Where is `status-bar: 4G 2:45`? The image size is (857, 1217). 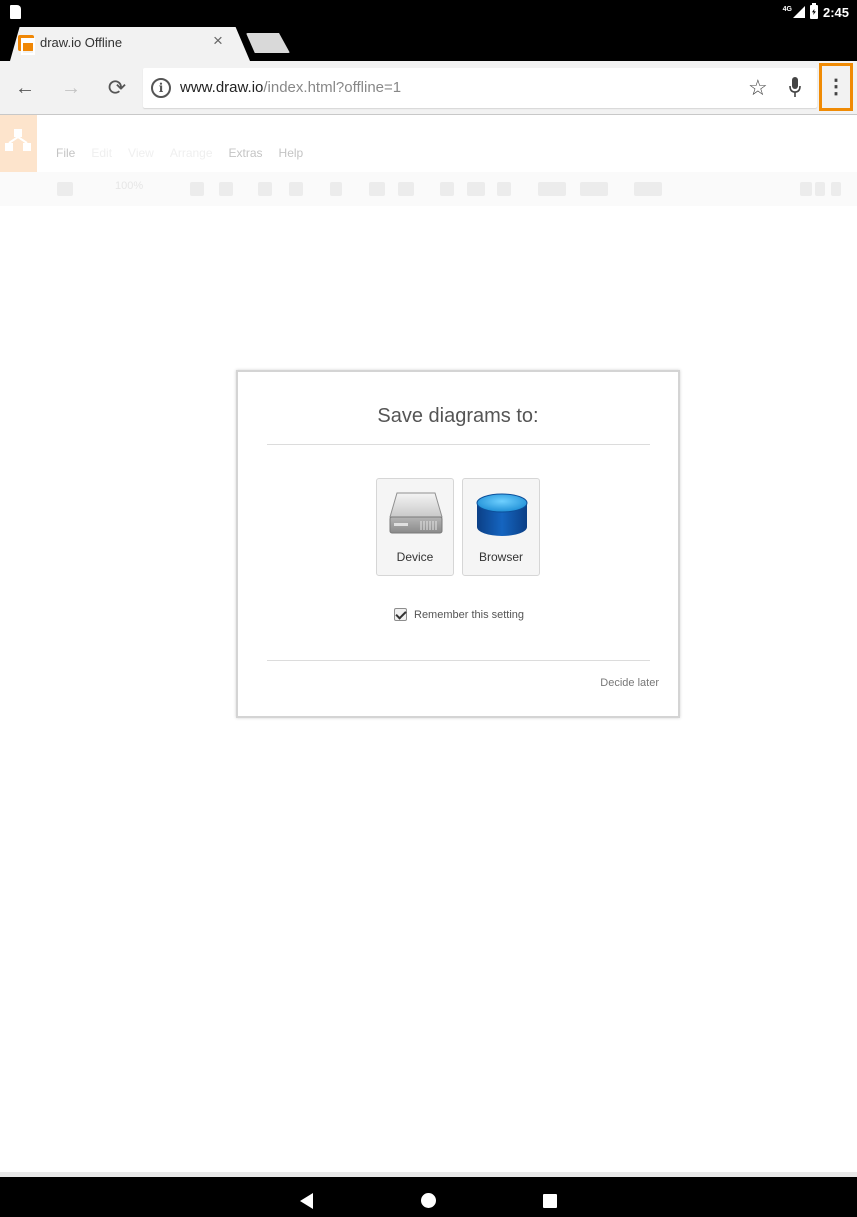 status-bar: 4G 2:45 is located at coordinates (428, 12).